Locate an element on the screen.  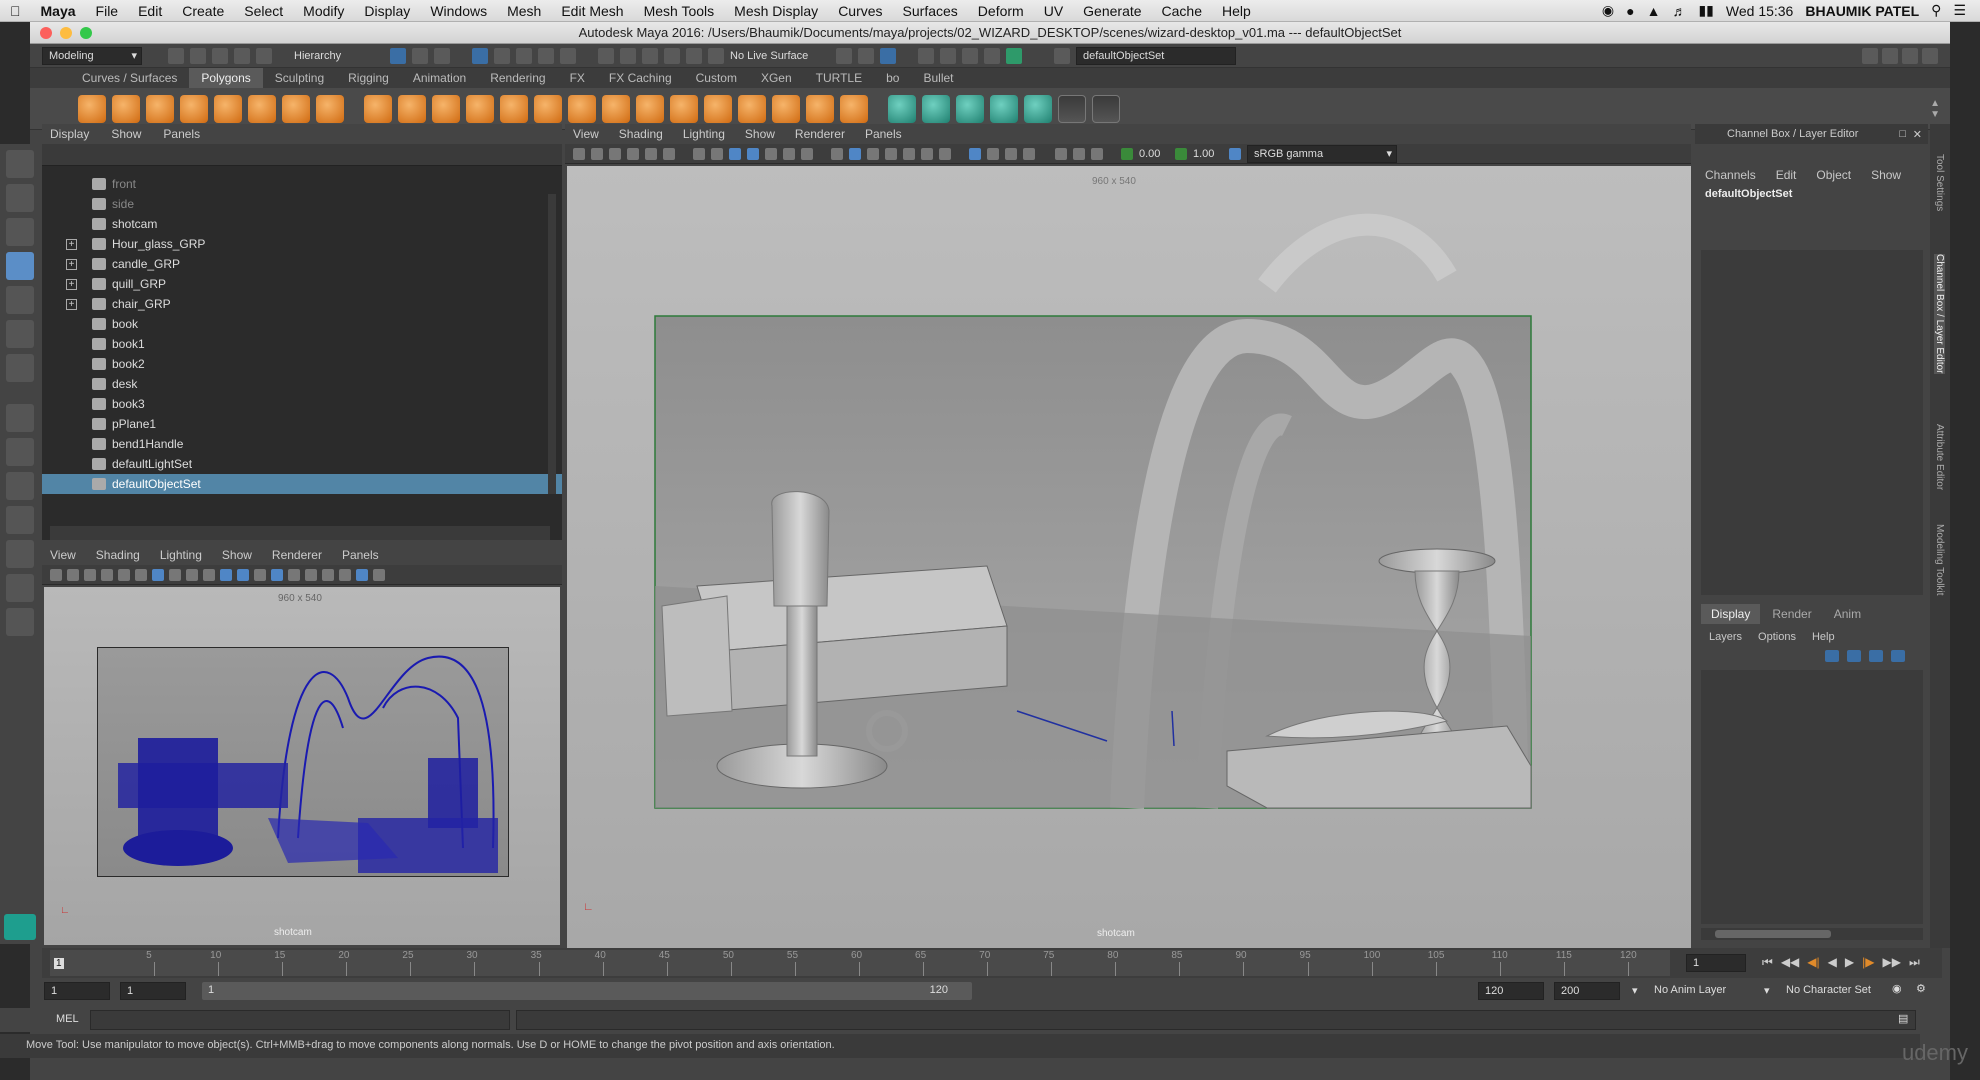
ambient-occlusion-icon is located at coordinates (311, 574).